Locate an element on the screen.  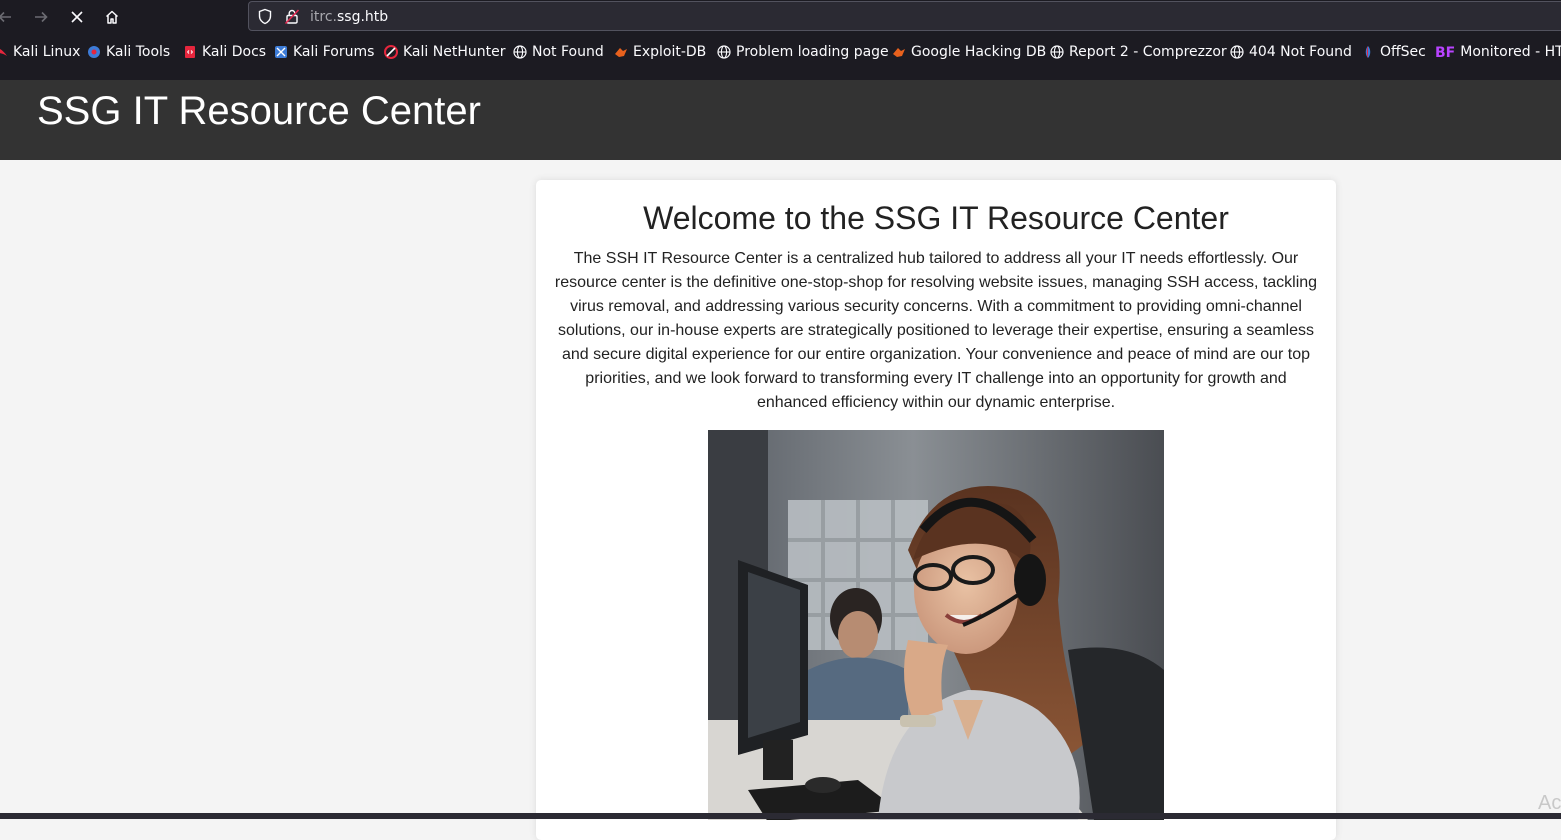
arrow-right-icon is located at coordinates (41, 17).